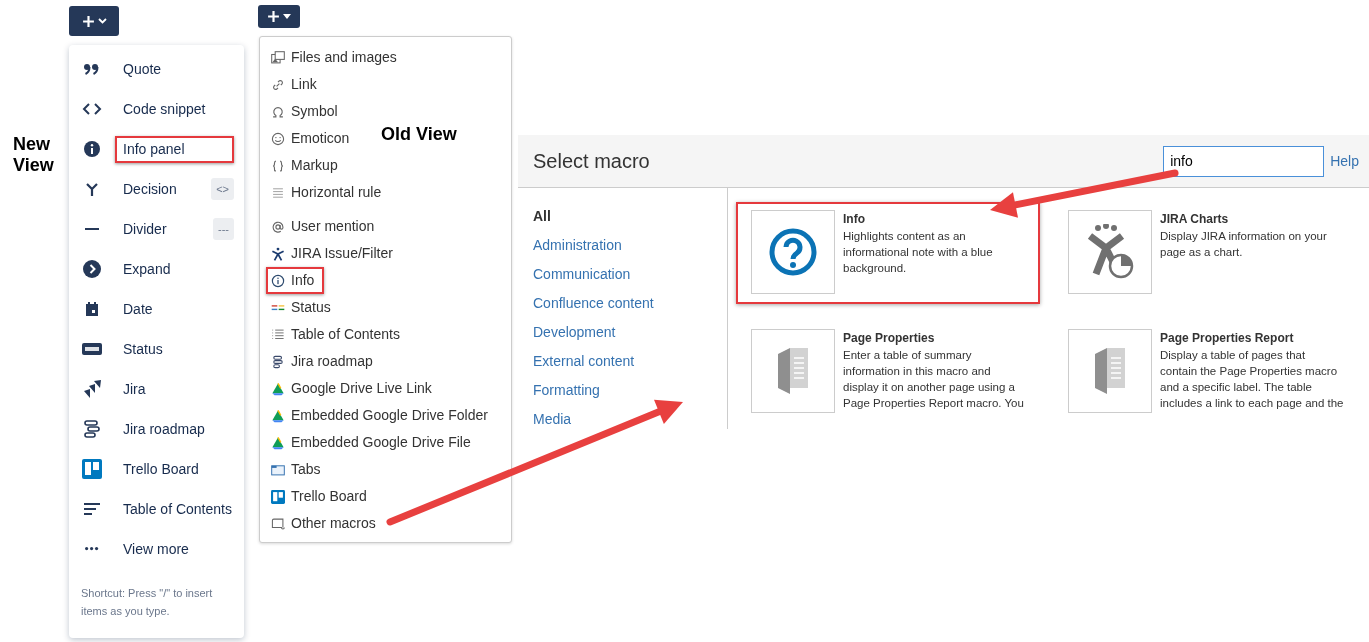 The height and width of the screenshot is (642, 1369). What do you see at coordinates (630, 361) in the screenshot?
I see `category-link: External content` at bounding box center [630, 361].